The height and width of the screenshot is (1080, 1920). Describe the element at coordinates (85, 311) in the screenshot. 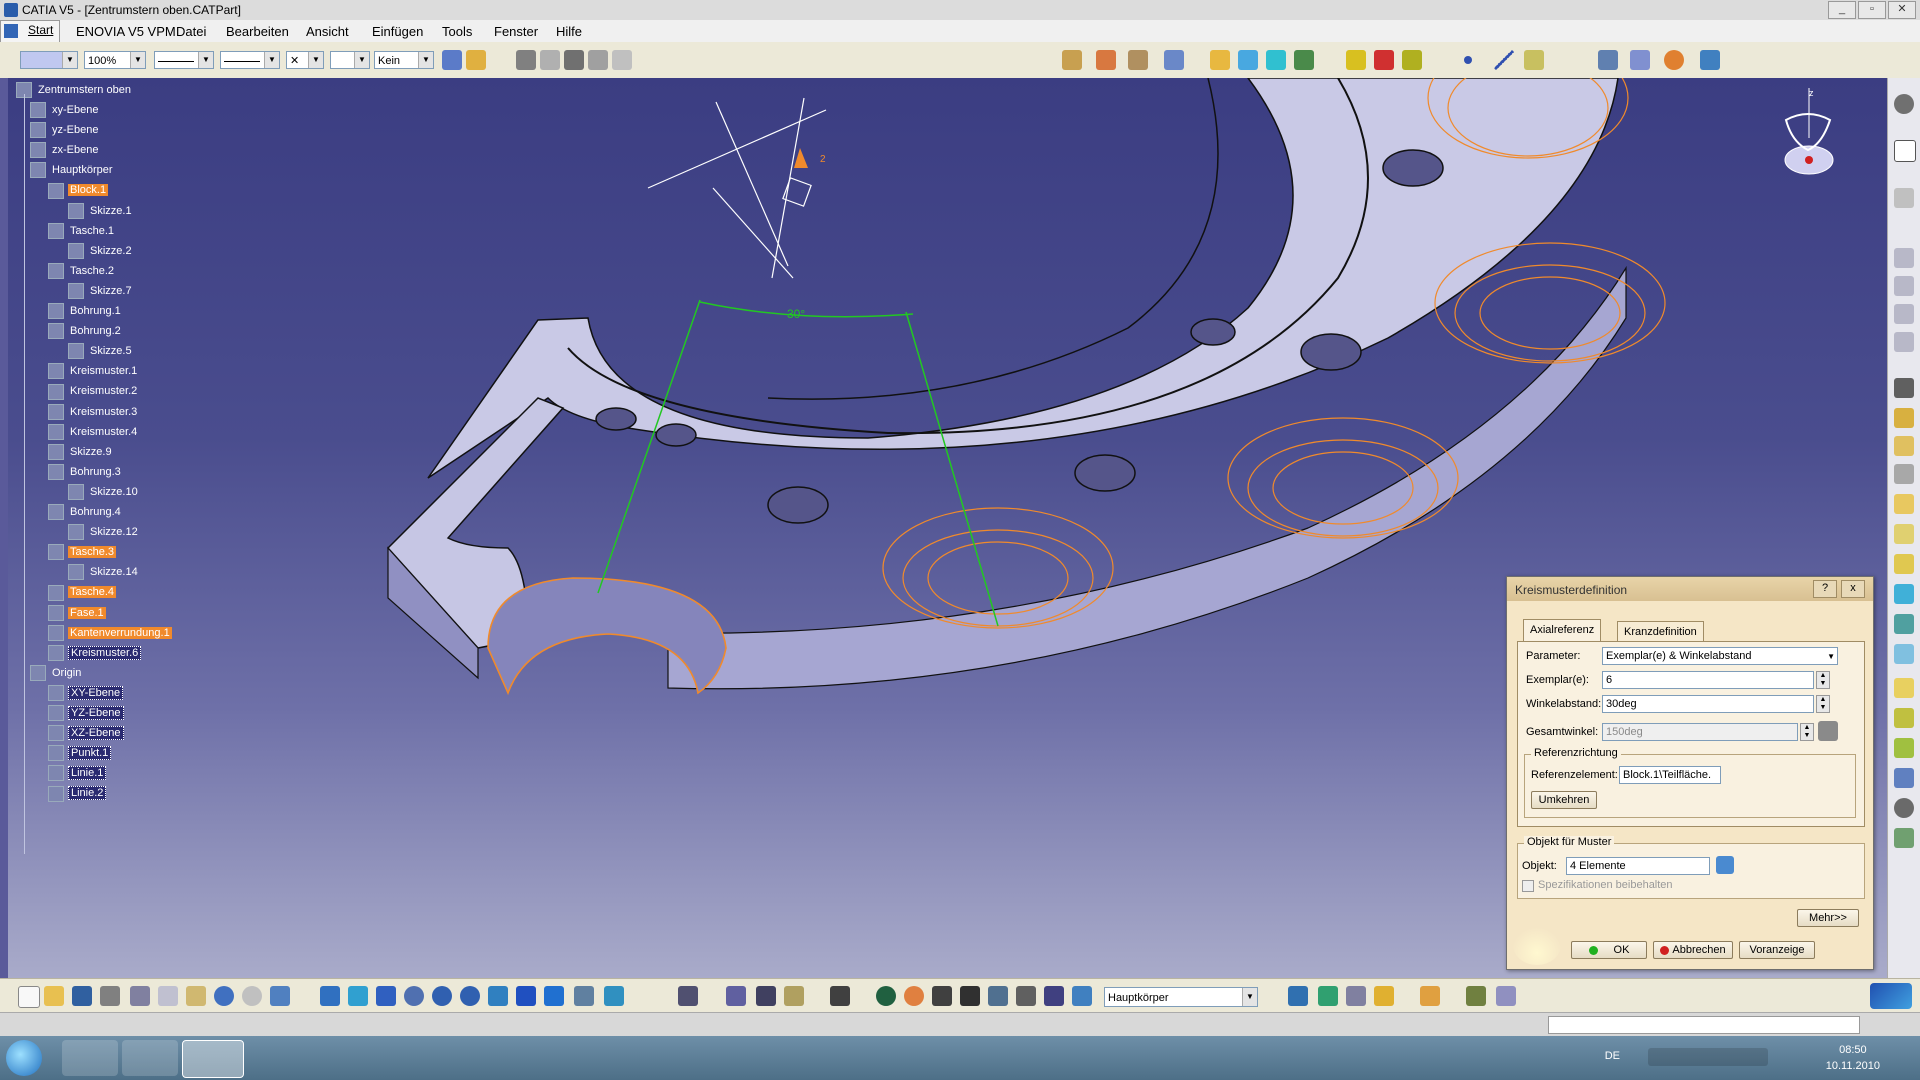

I see `tree-node: Bohrung.1` at that location.